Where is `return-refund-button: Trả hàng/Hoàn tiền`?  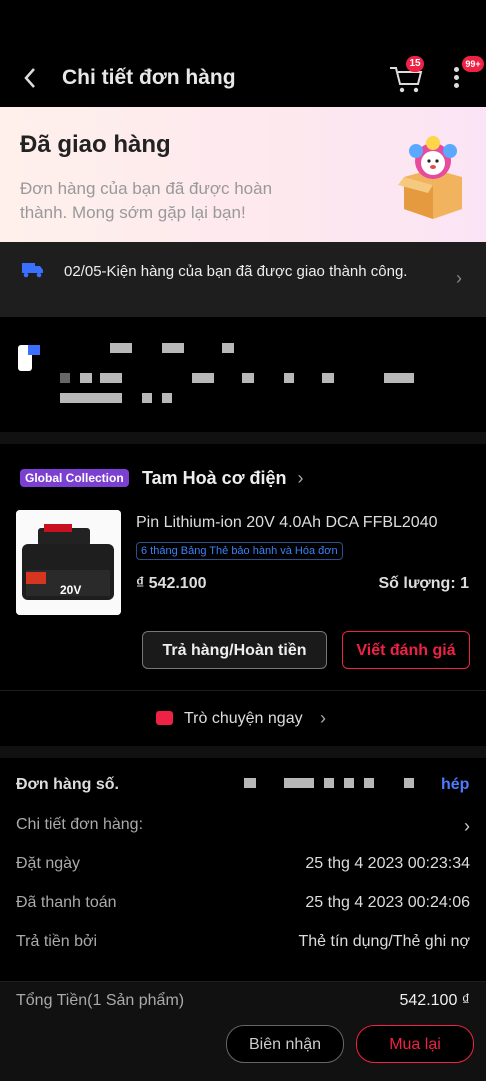
return-refund-button: Trả hàng/Hoàn tiền is located at coordinates (234, 650).